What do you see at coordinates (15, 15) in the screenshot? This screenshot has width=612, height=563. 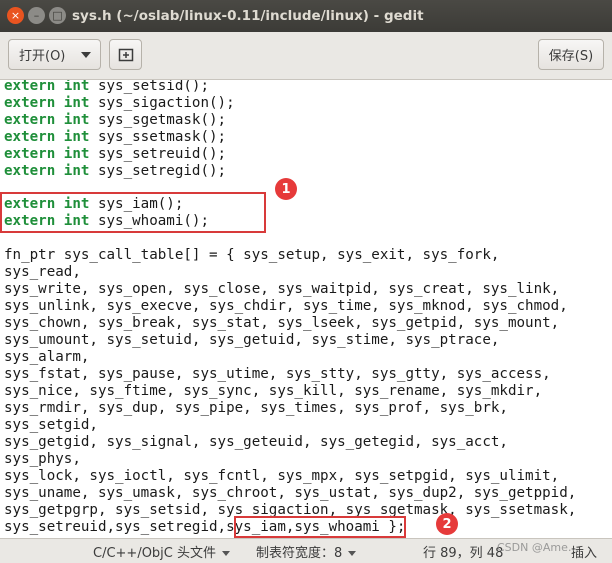 I see `close-window-icon: ×` at bounding box center [15, 15].